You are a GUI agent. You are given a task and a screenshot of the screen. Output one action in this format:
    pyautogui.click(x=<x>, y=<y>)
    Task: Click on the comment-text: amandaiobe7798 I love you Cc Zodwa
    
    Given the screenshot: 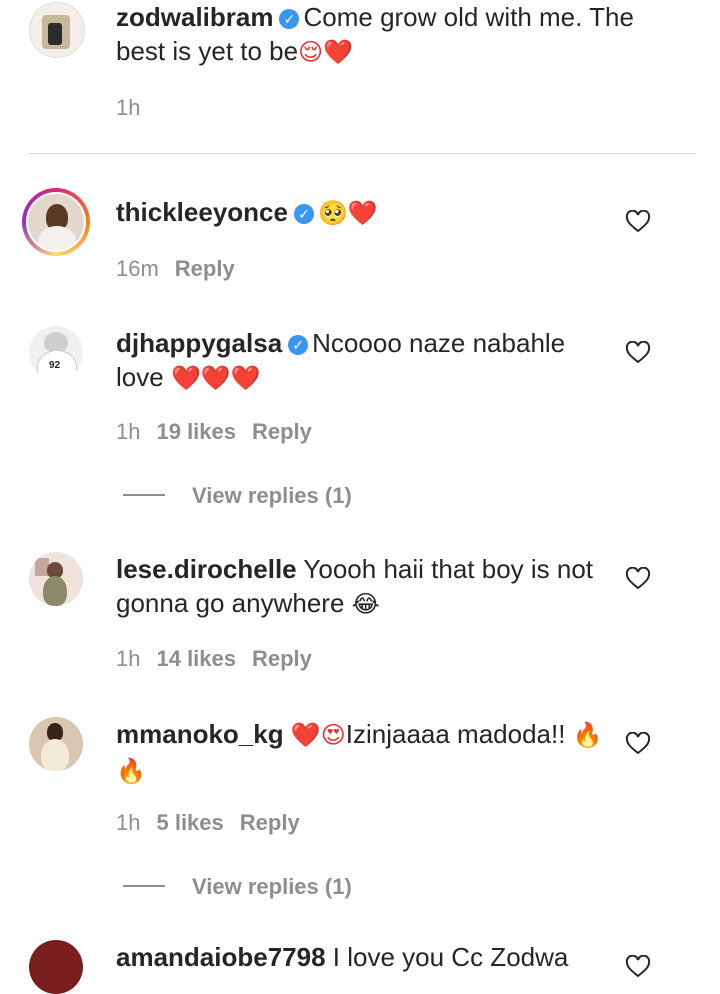 What is the action you would take?
    pyautogui.click(x=361, y=957)
    